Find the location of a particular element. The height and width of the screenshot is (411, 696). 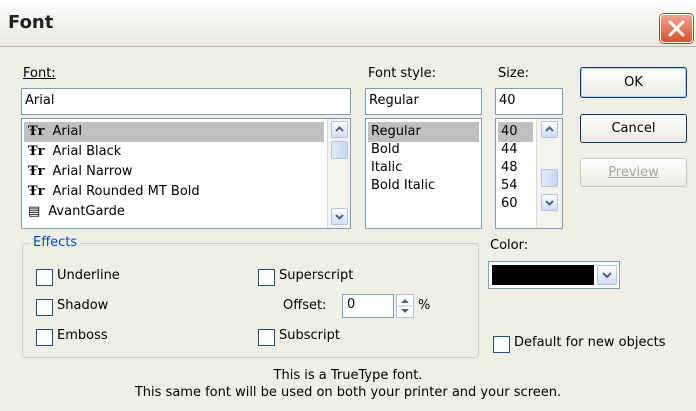

size-list-item: 60 is located at coordinates (509, 204).